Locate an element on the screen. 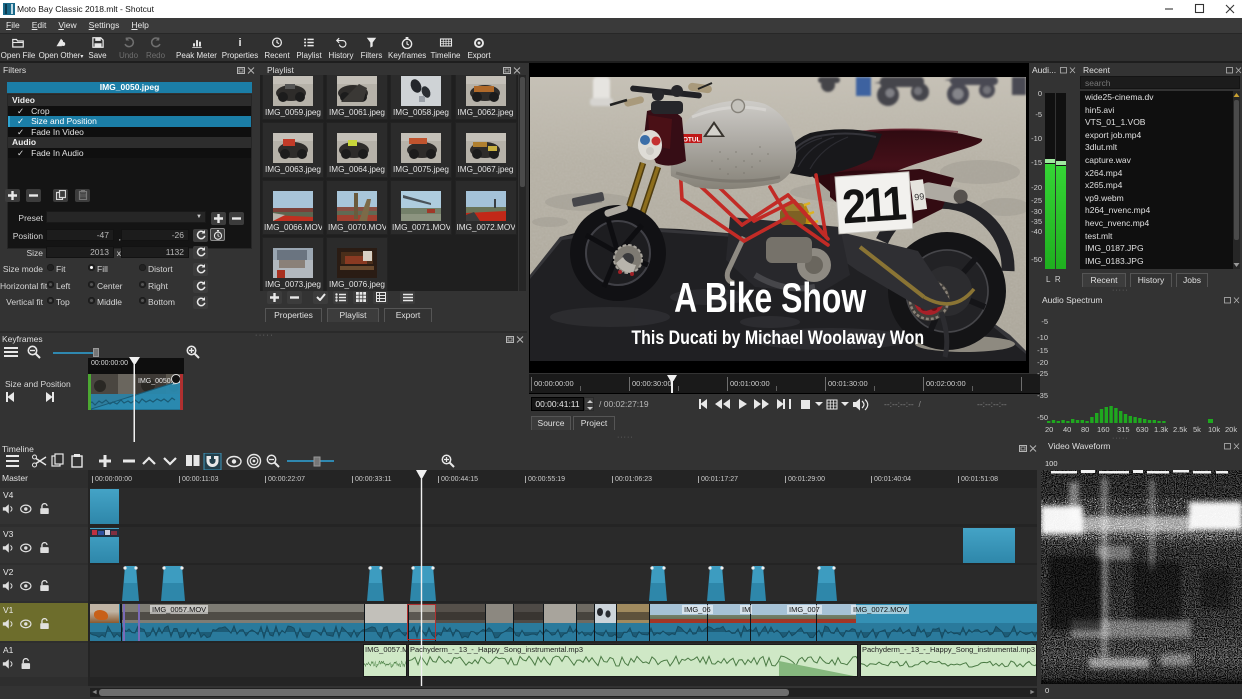  svg-text: A Bike Show is located at coordinates (770, 297).